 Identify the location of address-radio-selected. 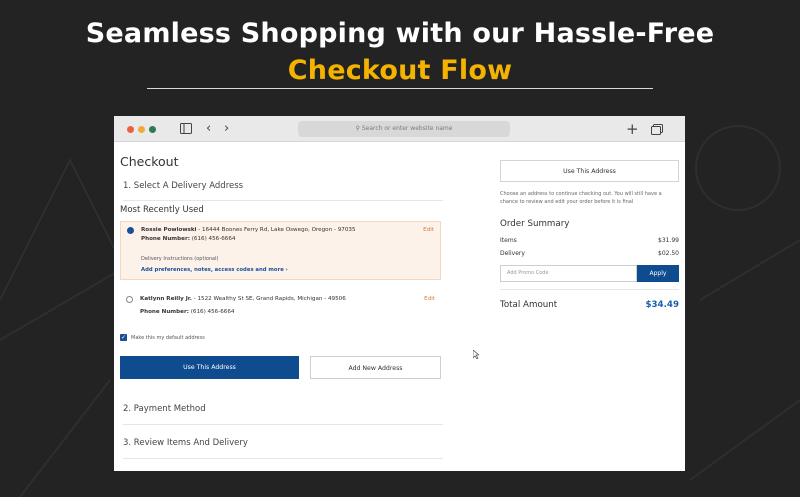
(130, 230).